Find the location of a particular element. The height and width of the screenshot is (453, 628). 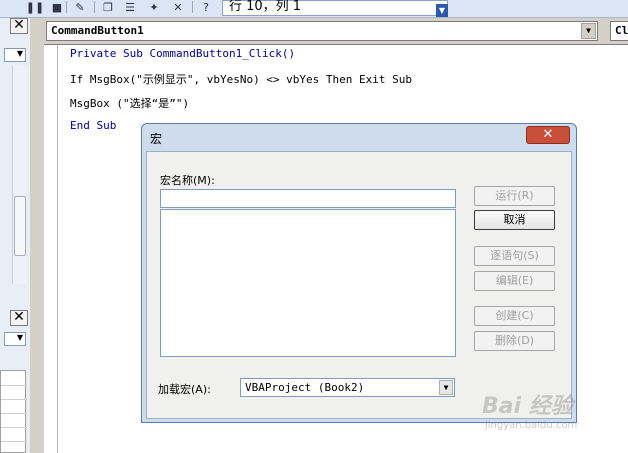

watermark-url: jingyan.baidu.com is located at coordinates (531, 425).